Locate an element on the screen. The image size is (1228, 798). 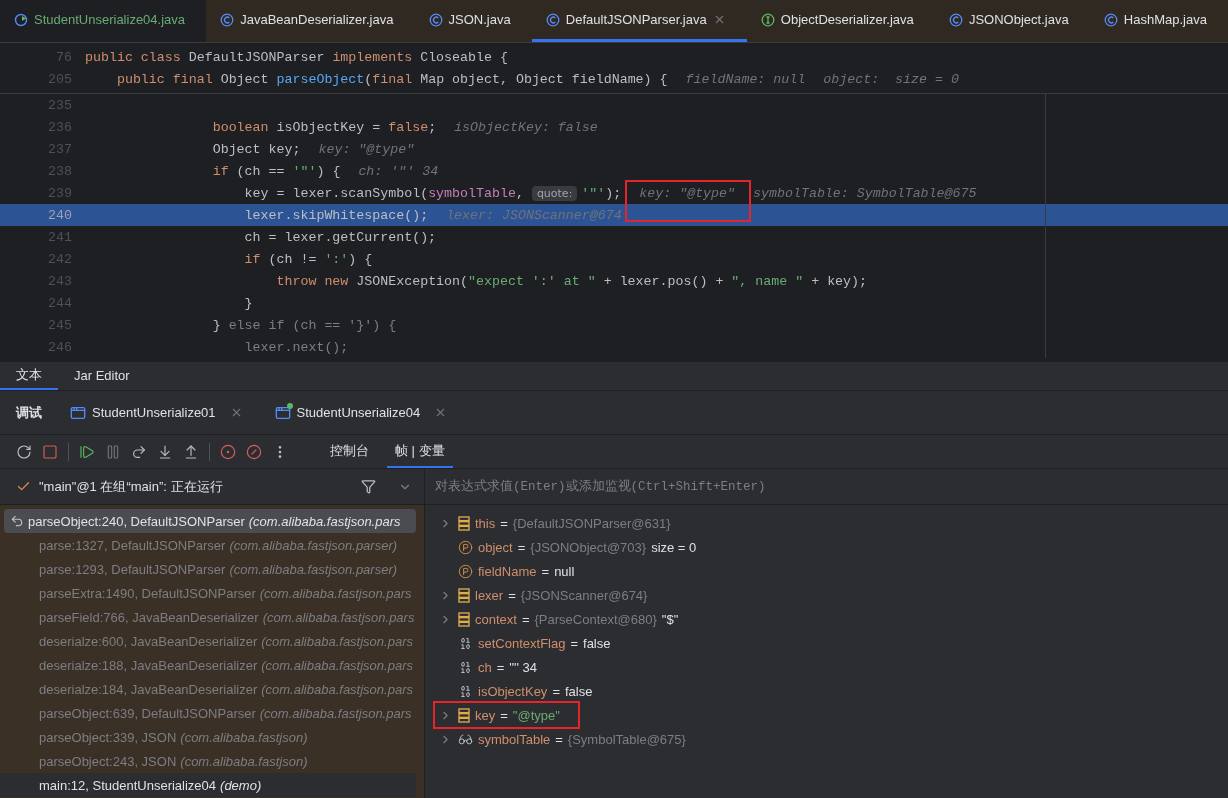
view-tab: 控制台 is located at coordinates (349, 451).